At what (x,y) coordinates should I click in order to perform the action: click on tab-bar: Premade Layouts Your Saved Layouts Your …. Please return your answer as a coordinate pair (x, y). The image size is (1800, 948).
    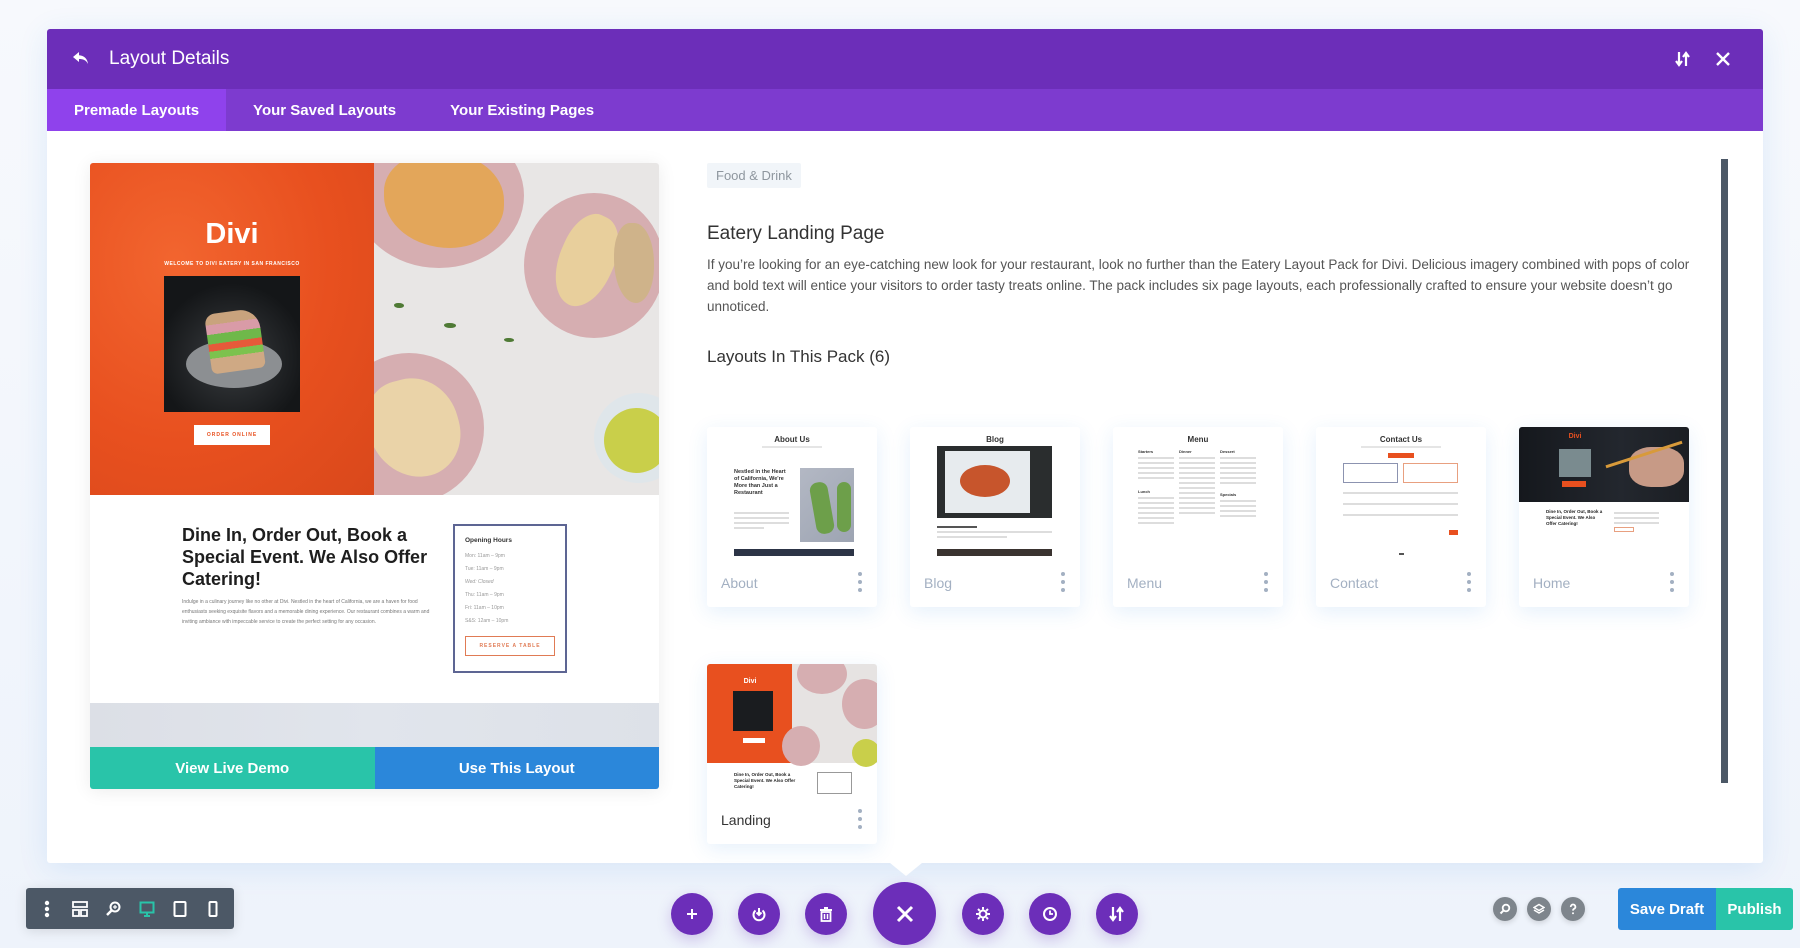
    Looking at the image, I should click on (905, 110).